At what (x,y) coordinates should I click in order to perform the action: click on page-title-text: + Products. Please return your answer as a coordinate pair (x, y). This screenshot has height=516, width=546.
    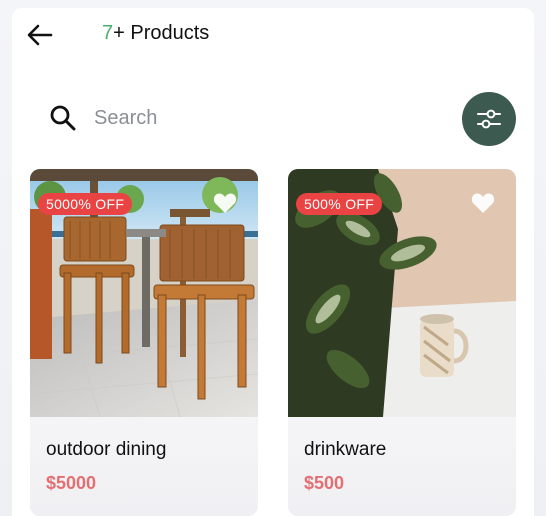
    Looking at the image, I should click on (161, 33).